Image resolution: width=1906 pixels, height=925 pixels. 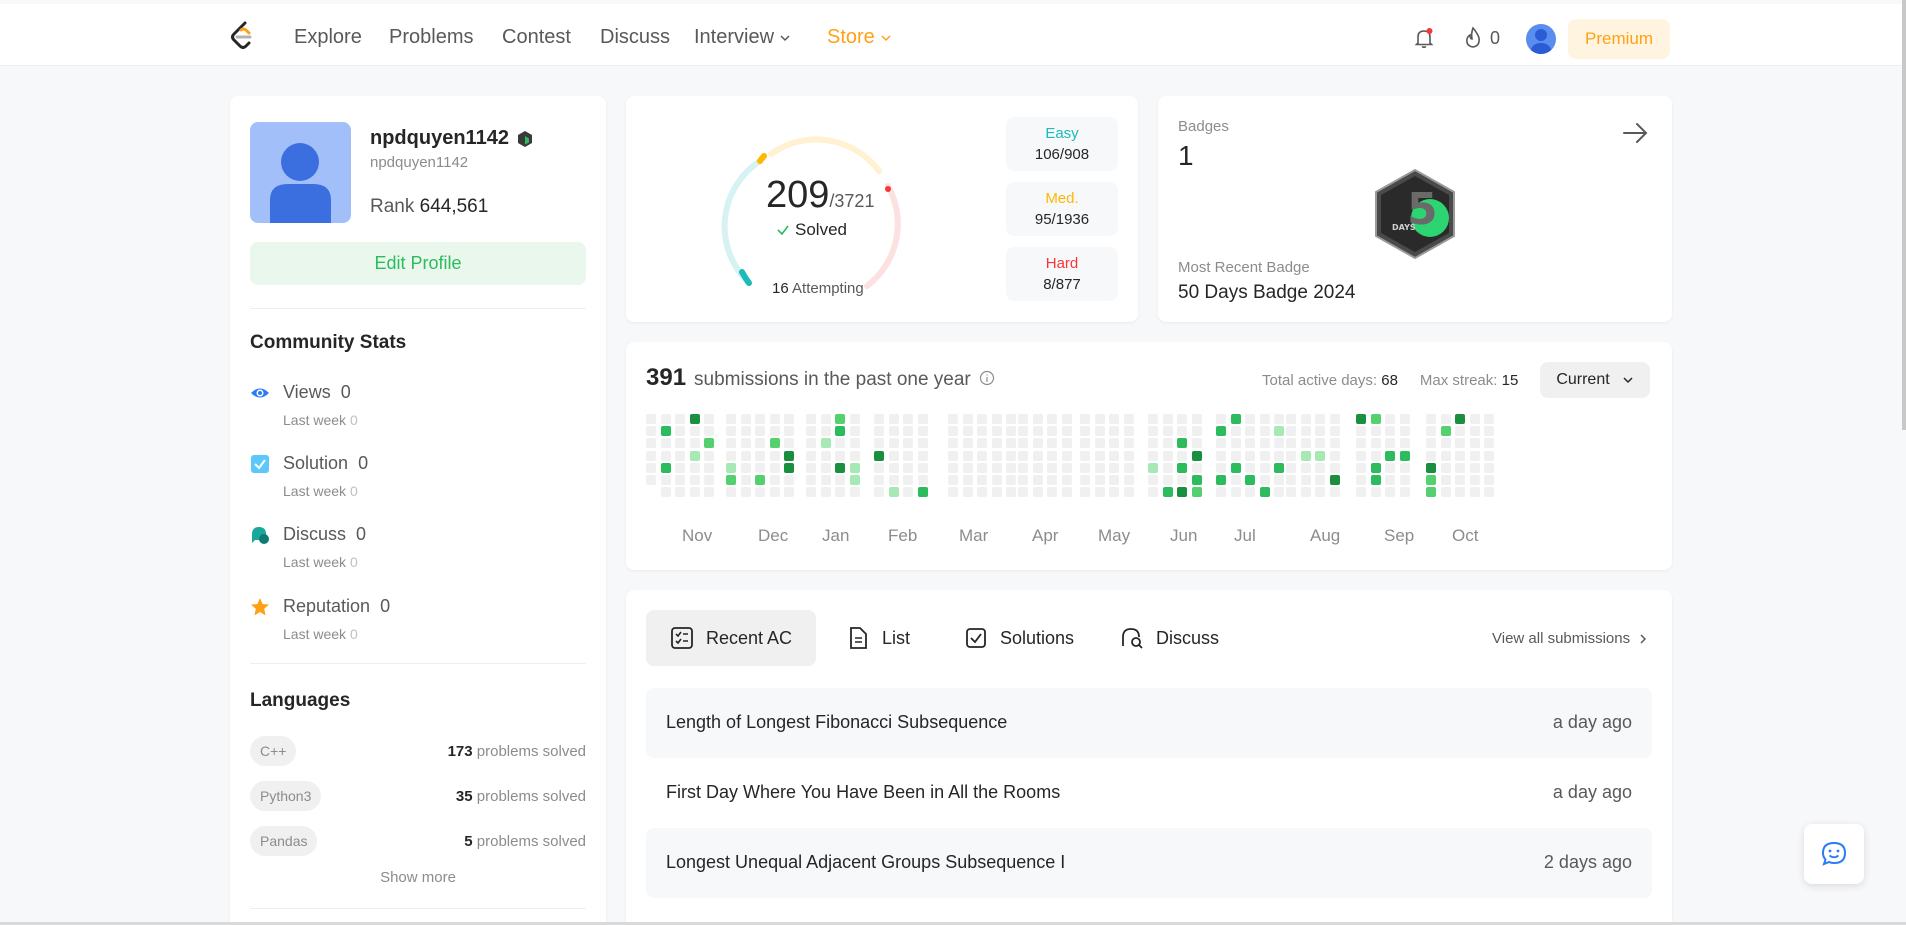 What do you see at coordinates (987, 378) in the screenshot?
I see `info-icon` at bounding box center [987, 378].